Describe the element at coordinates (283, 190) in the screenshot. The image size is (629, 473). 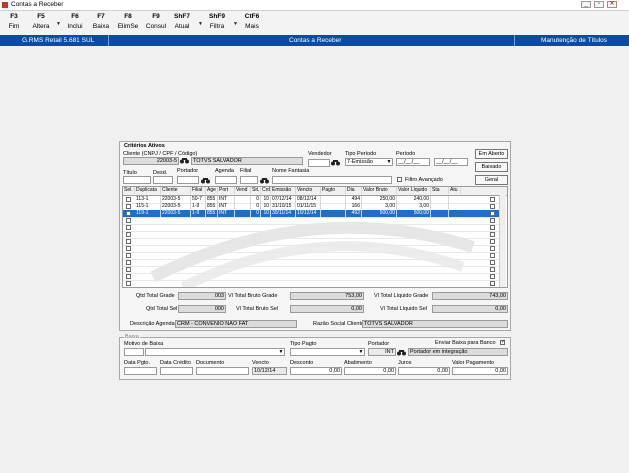
I see `column-header: Emissão` at that location.